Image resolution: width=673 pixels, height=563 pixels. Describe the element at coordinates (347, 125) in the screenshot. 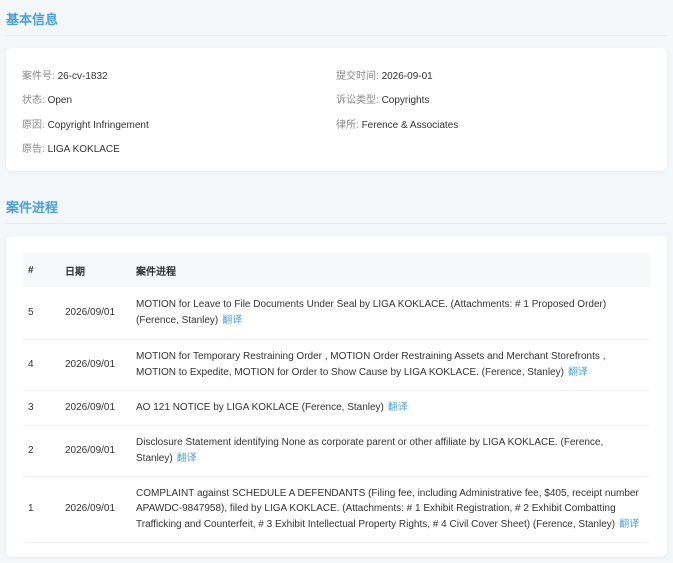

I see `law-firm-label: 律所:` at that location.